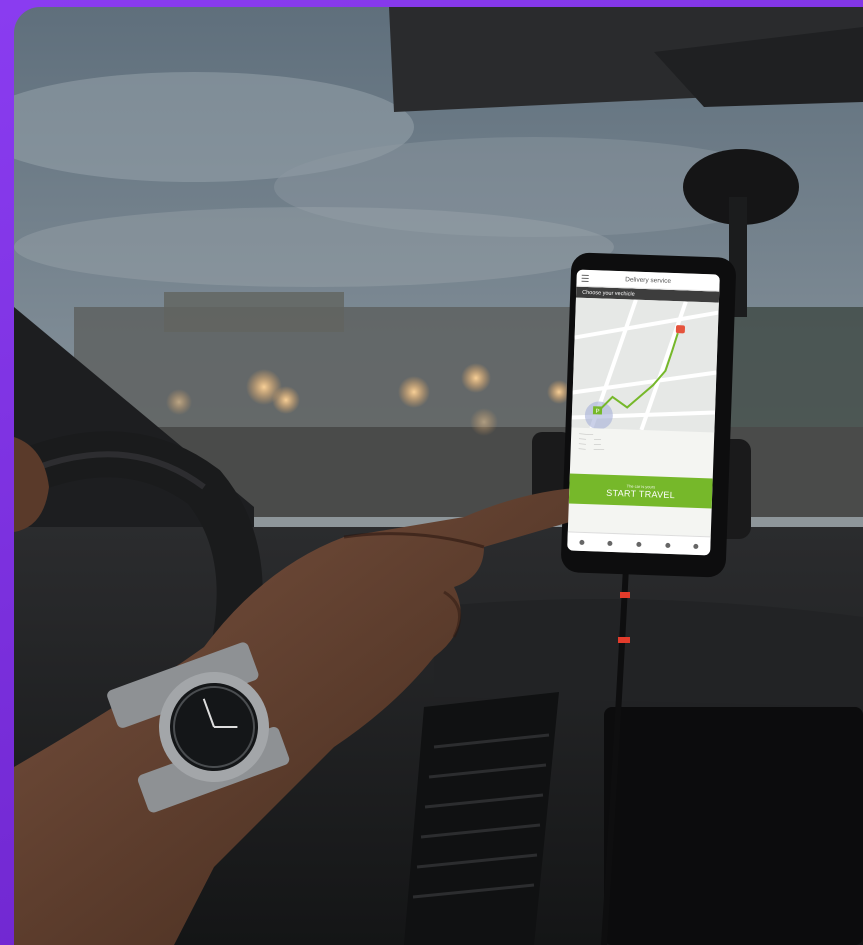 The height and width of the screenshot is (945, 863). What do you see at coordinates (640, 491) in the screenshot?
I see `start-travel-button: The car is yours START TRAVEL` at bounding box center [640, 491].